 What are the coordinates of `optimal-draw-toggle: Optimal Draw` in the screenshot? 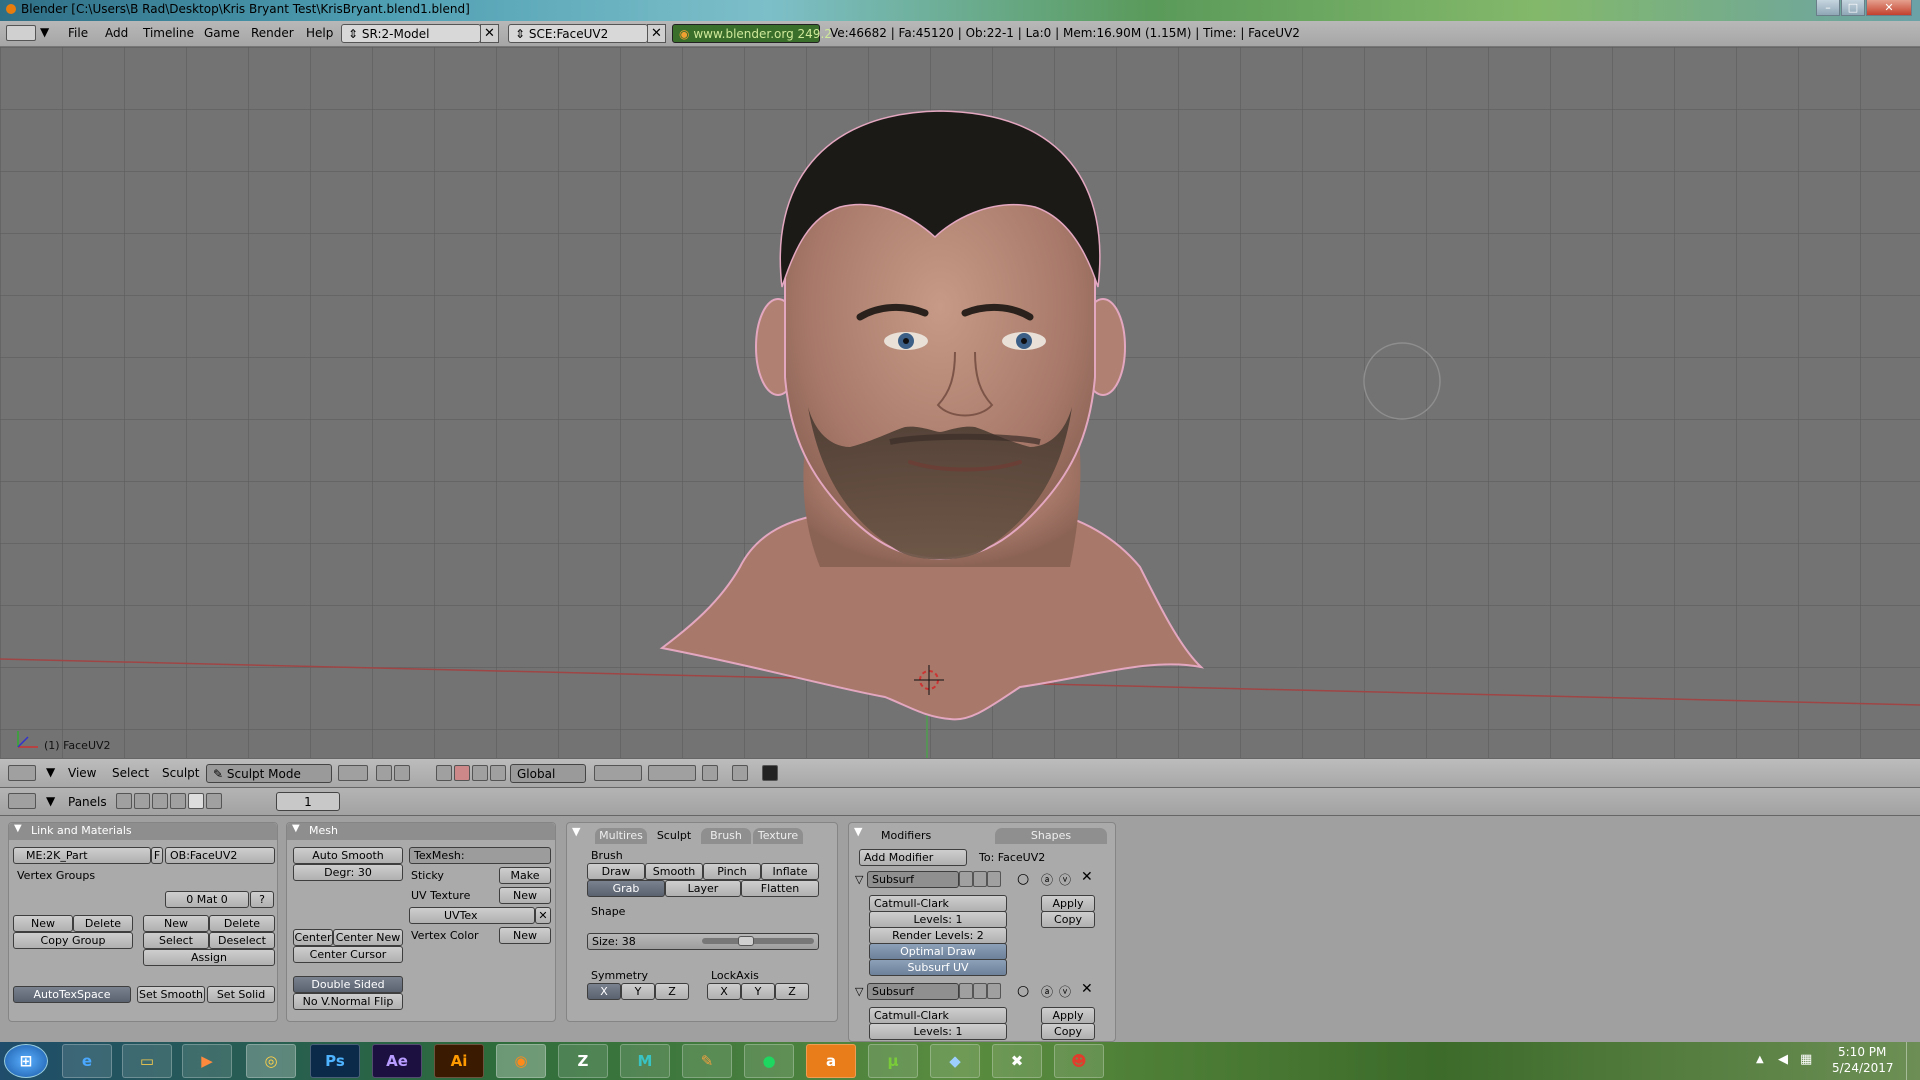 It's located at (938, 951).